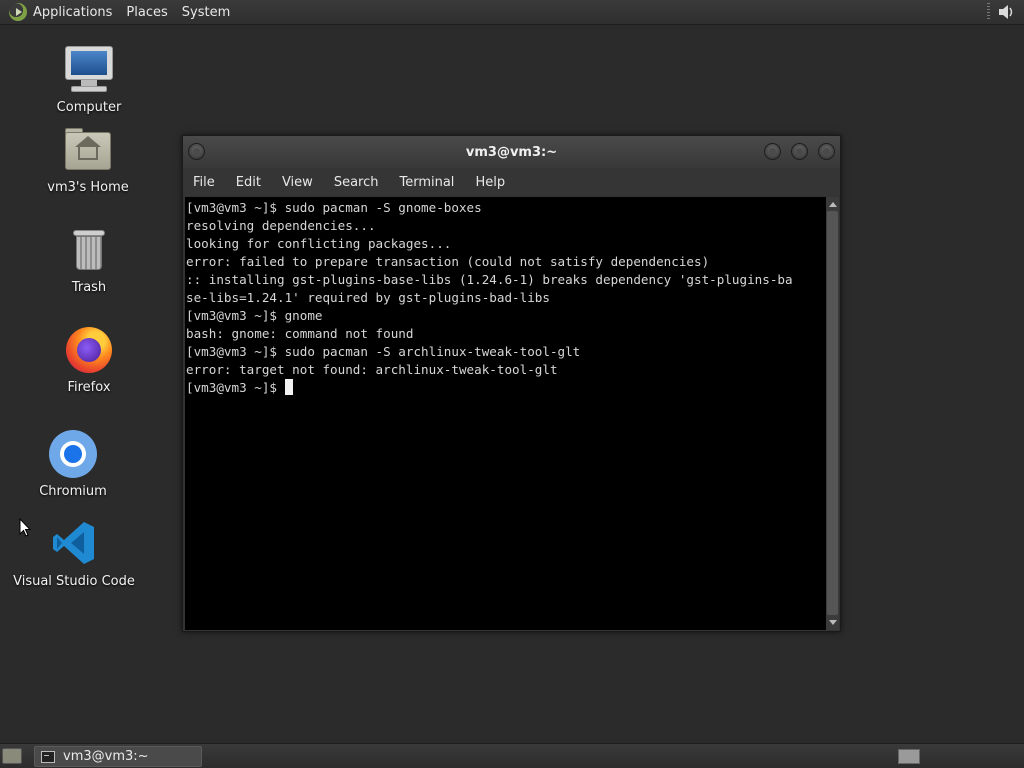 The width and height of the screenshot is (1024, 768). I want to click on desktop-icon-label: Visual Studio Code, so click(74, 581).